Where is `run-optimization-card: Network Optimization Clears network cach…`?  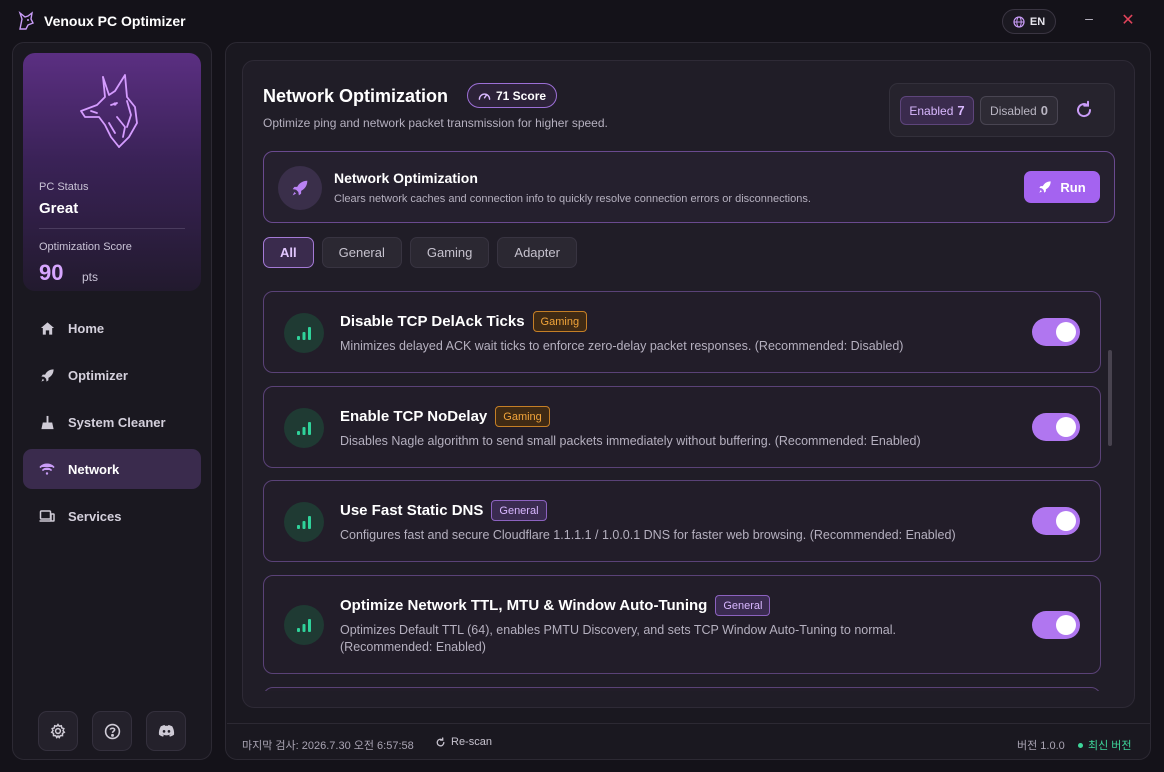
run-optimization-card: Network Optimization Clears network cach… is located at coordinates (689, 187).